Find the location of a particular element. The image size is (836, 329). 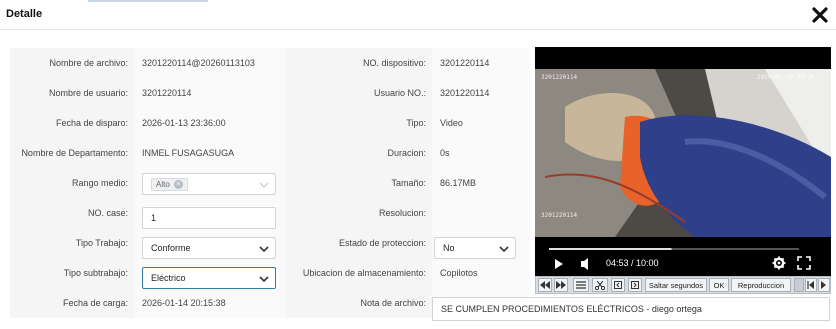

stamp-top-right: 2026-01-13 23:36 is located at coordinates (786, 77).